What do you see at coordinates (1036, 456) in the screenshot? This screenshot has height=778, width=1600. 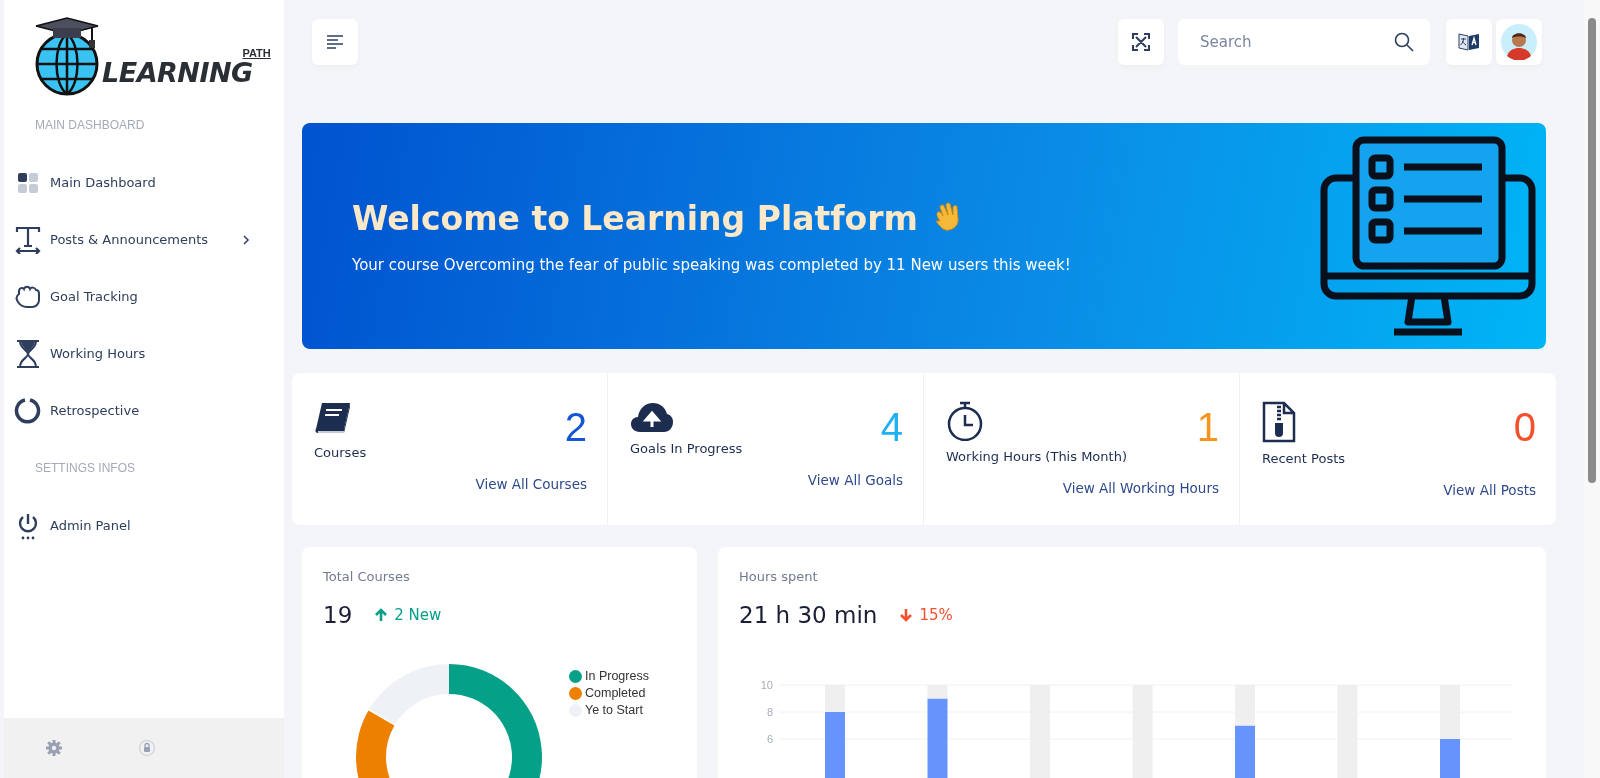 I see `stat-label: Working Hours (This Month)` at bounding box center [1036, 456].